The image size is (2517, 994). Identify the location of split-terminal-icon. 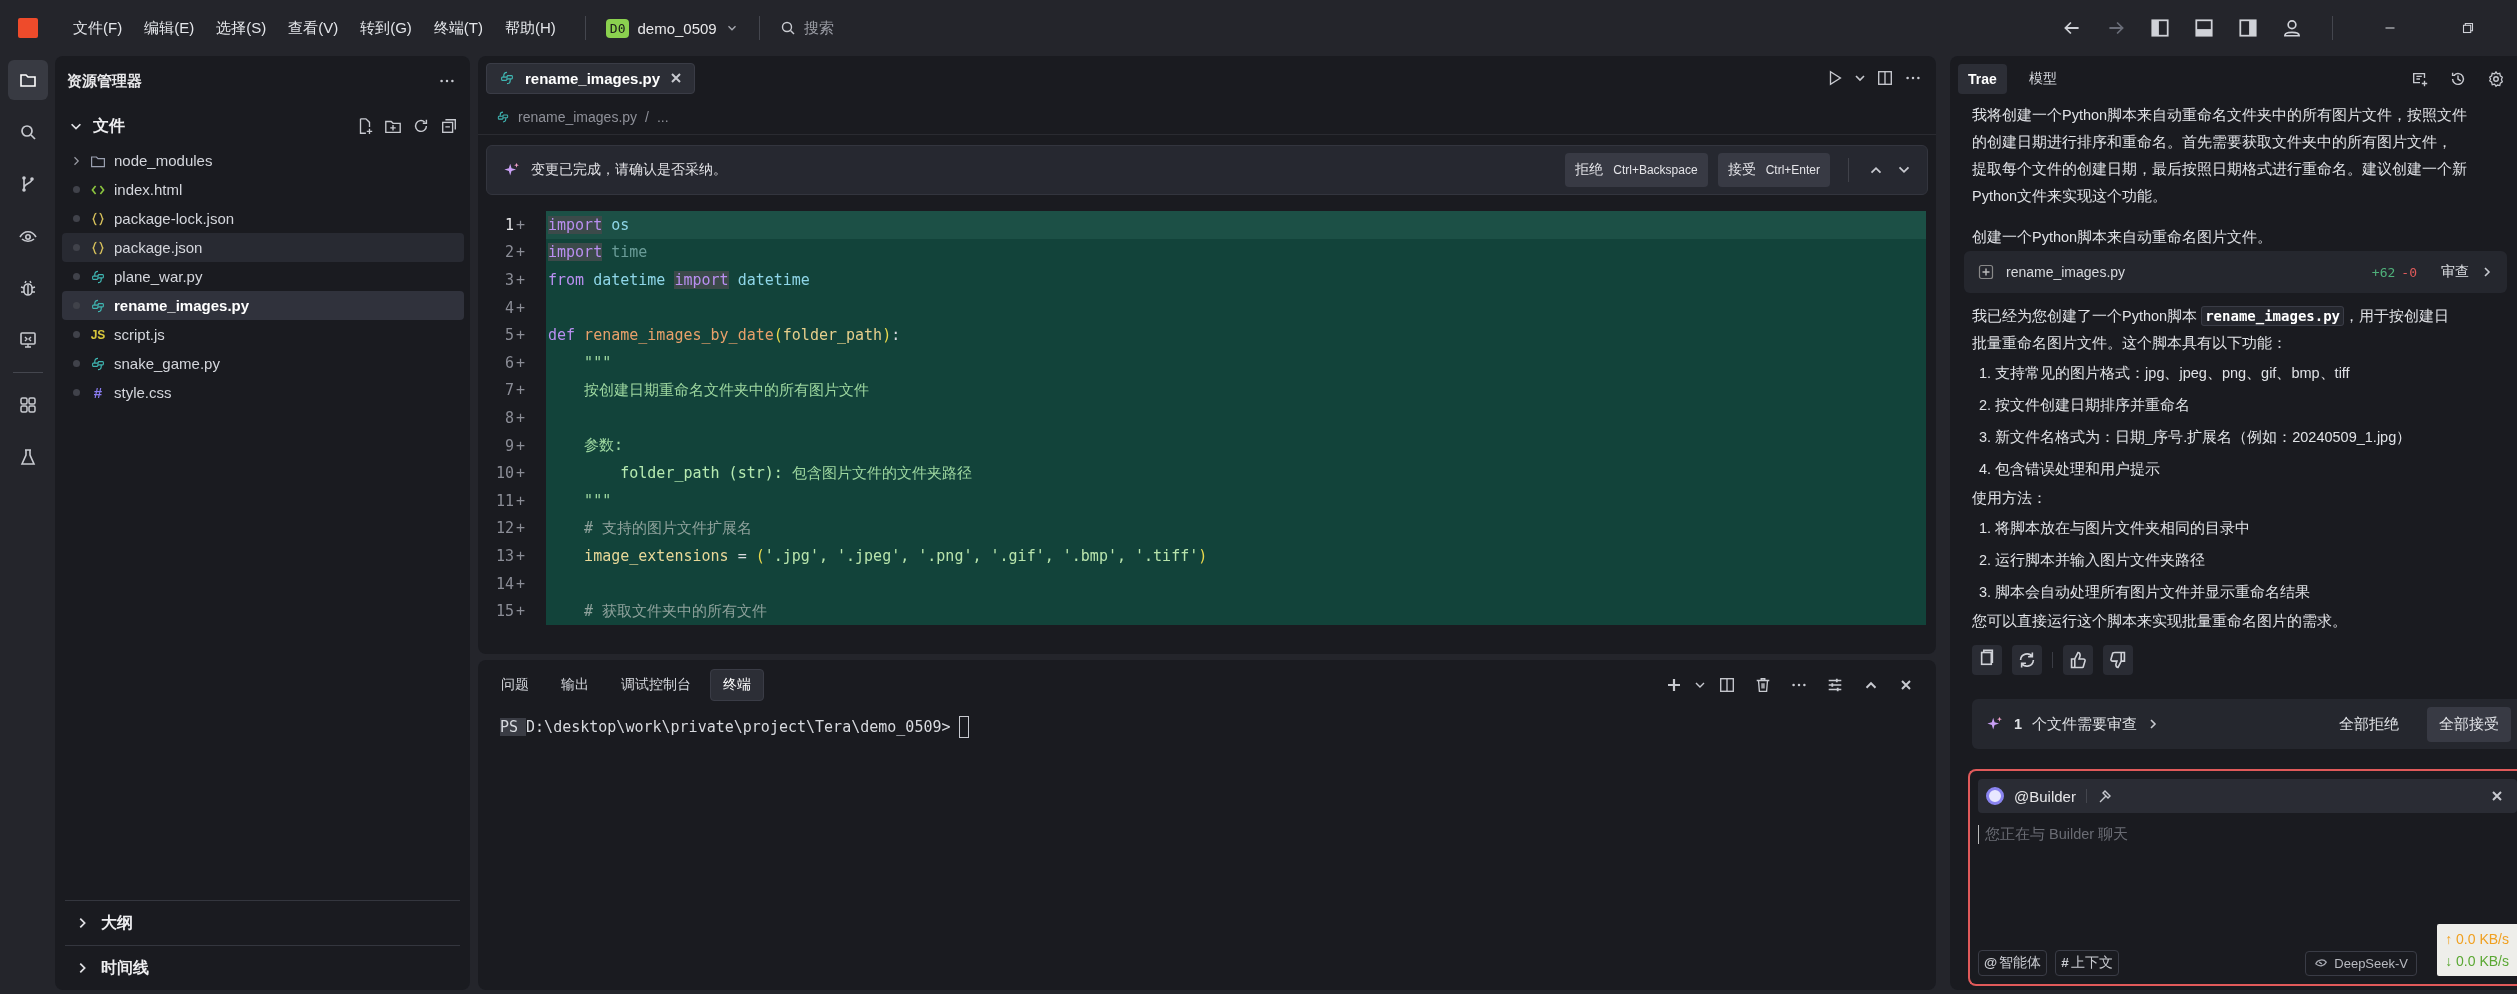
(1727, 685).